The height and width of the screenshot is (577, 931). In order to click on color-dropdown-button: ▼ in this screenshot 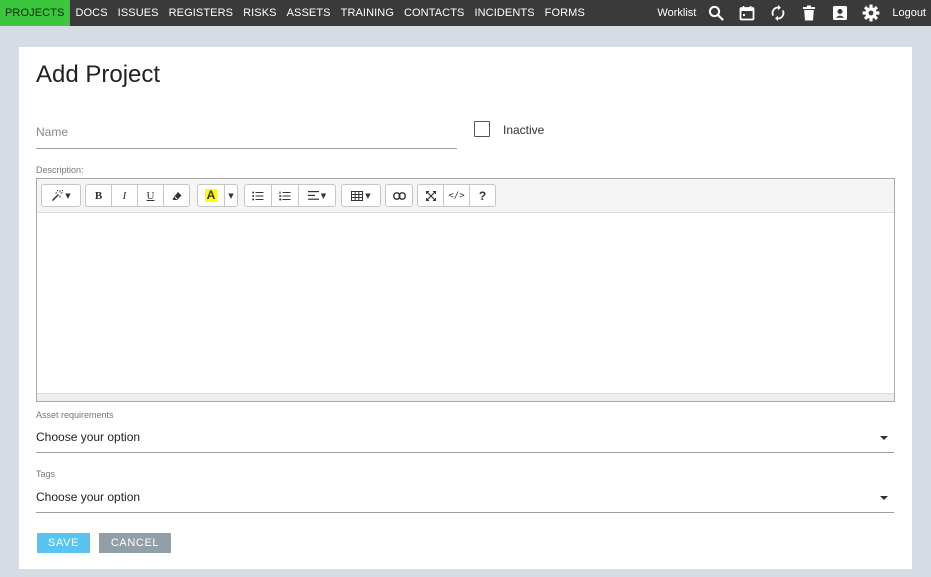, I will do `click(231, 195)`.